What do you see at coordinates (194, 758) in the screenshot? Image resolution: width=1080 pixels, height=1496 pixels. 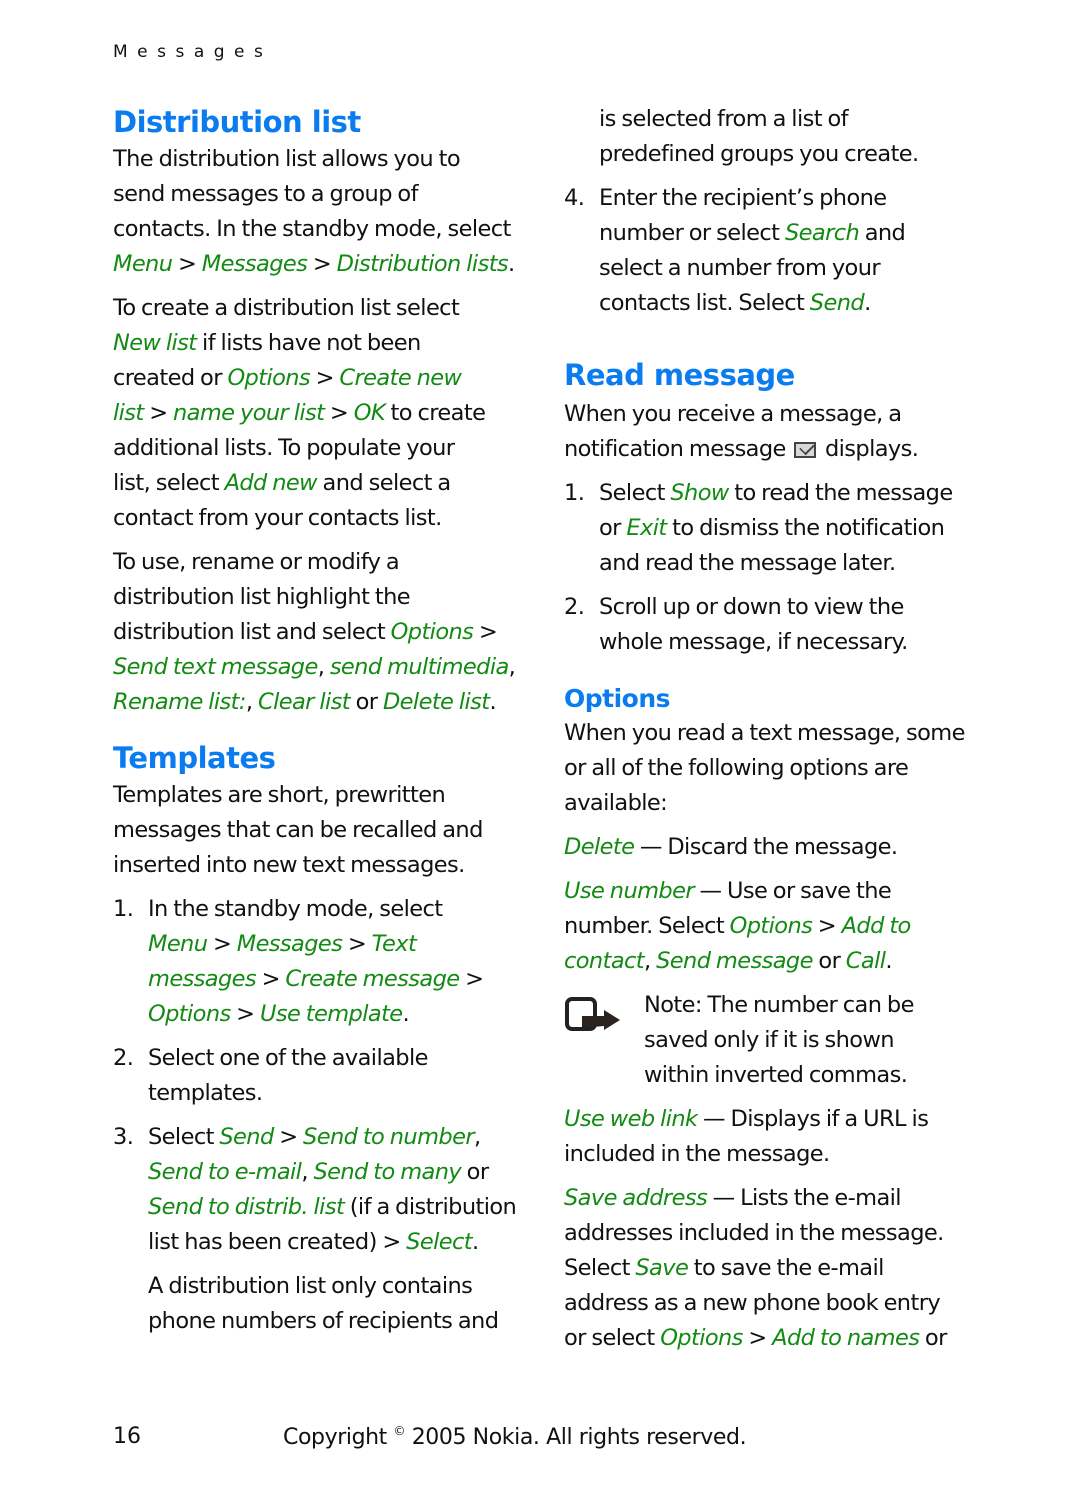 I see `templates-heading: Templates` at bounding box center [194, 758].